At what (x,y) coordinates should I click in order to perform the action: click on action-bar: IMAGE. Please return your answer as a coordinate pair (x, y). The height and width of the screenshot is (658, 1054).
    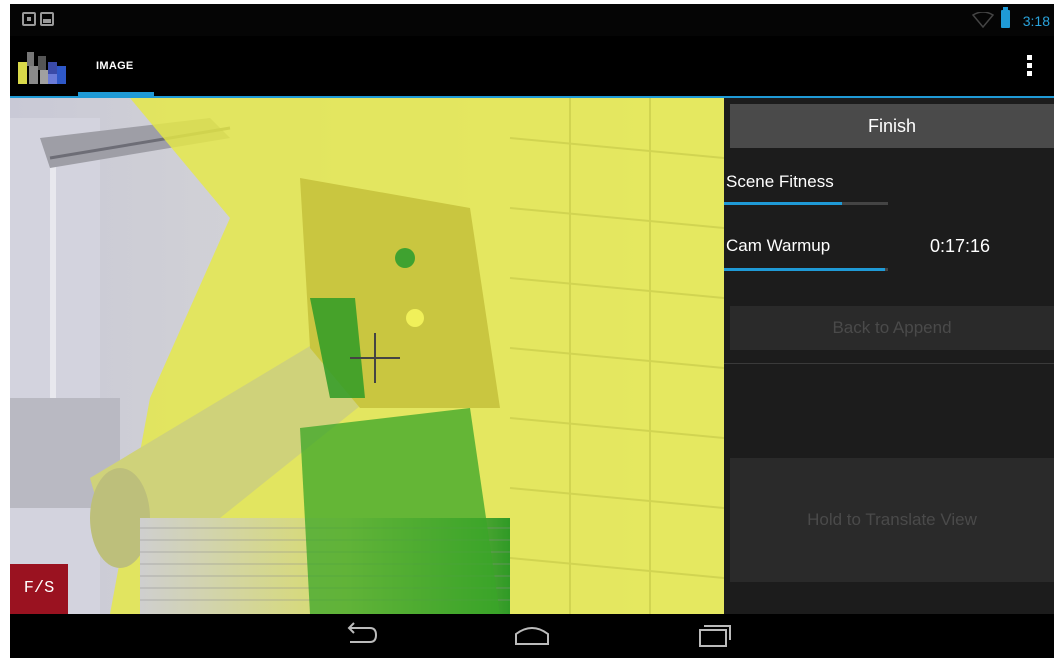
    Looking at the image, I should click on (532, 67).